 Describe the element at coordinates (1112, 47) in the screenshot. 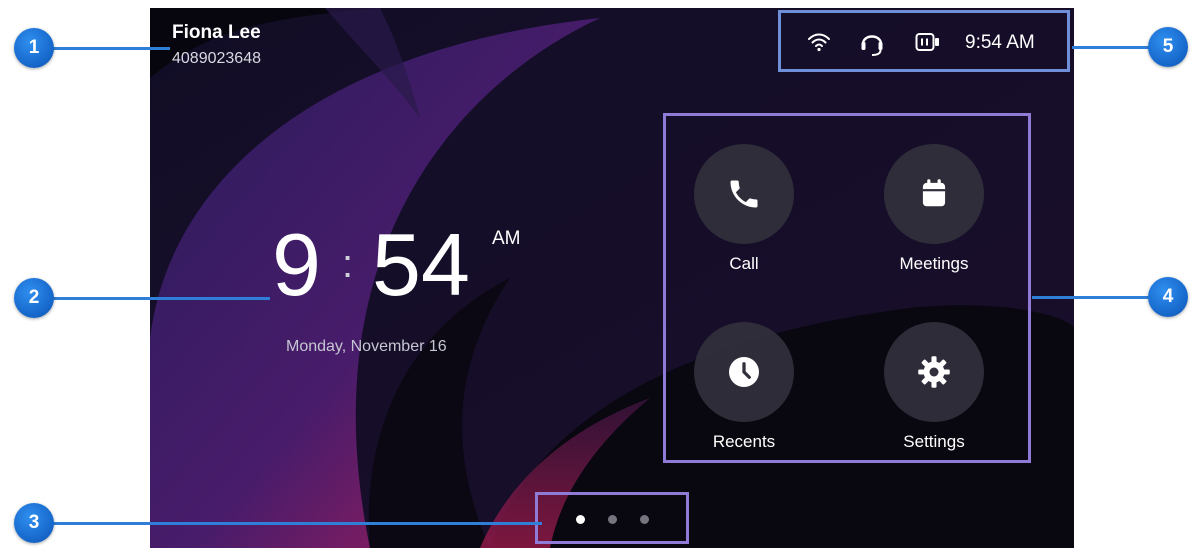

I see `callout-5-leader` at that location.